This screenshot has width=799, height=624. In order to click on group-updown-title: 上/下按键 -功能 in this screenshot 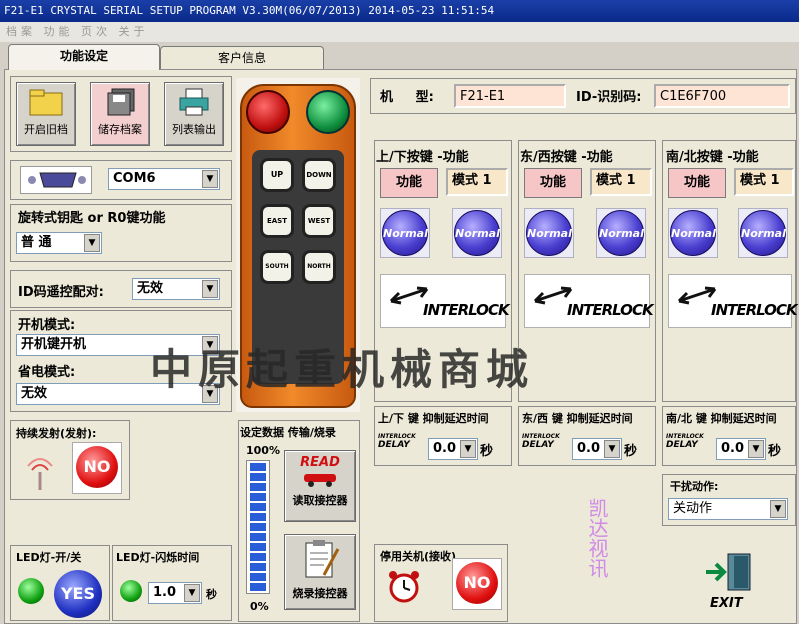, I will do `click(422, 157)`.